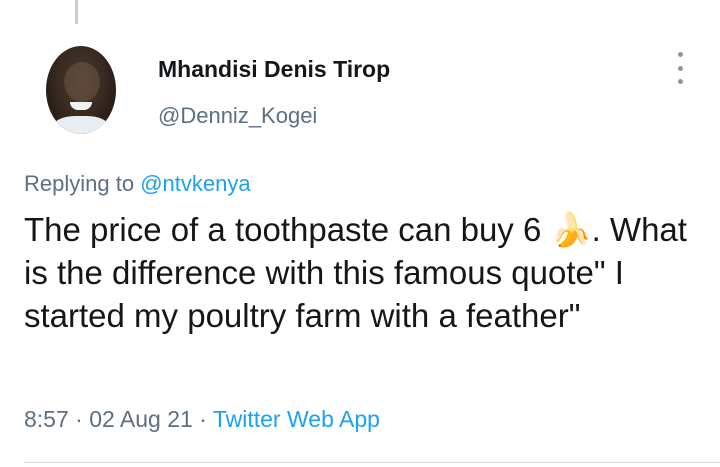 Image resolution: width=720 pixels, height=467 pixels. I want to click on tweet-source-link: Twitter Web App, so click(296, 419).